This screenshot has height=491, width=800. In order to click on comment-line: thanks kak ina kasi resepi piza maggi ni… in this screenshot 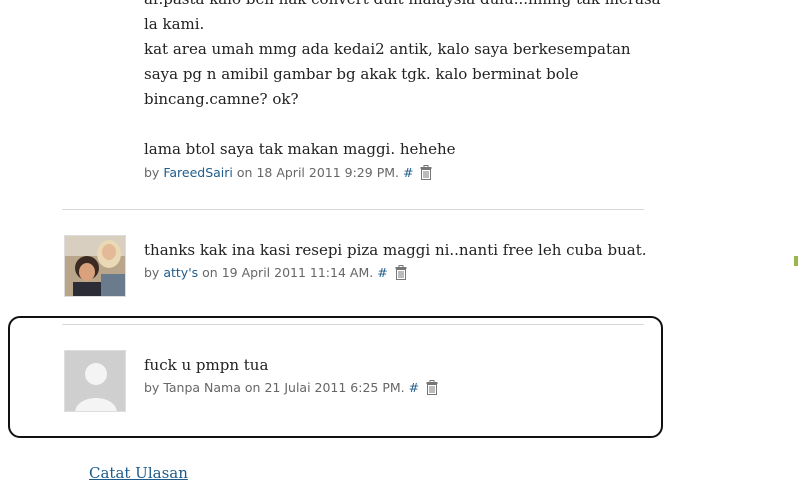, I will do `click(395, 250)`.